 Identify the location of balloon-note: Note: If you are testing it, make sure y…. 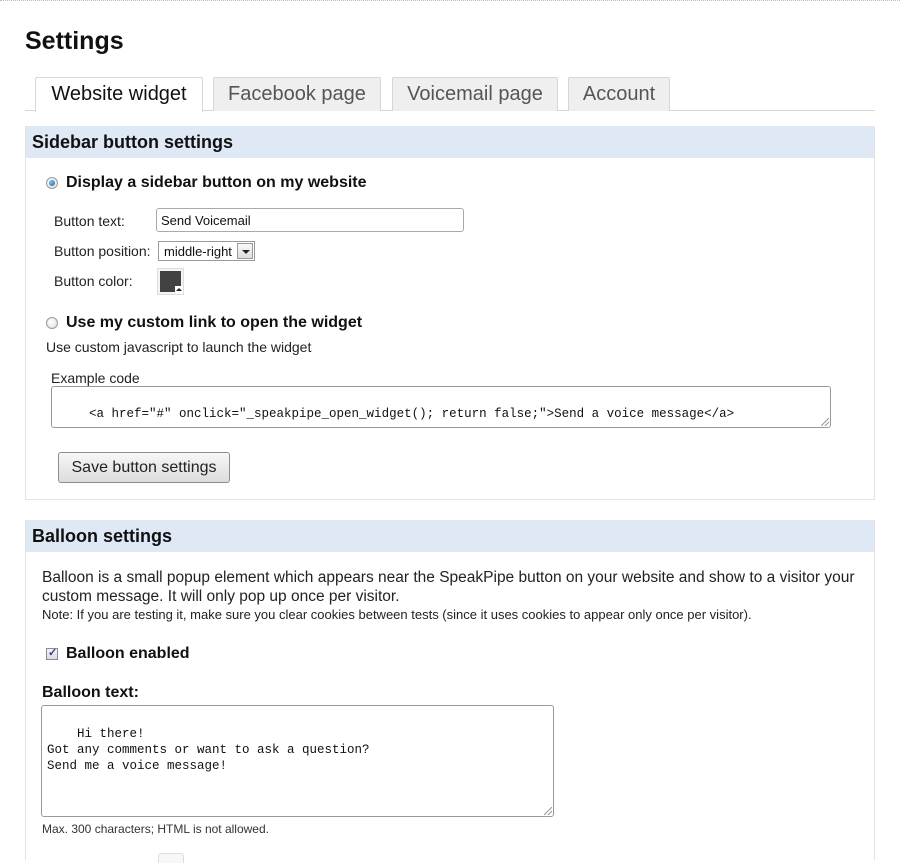
(397, 614).